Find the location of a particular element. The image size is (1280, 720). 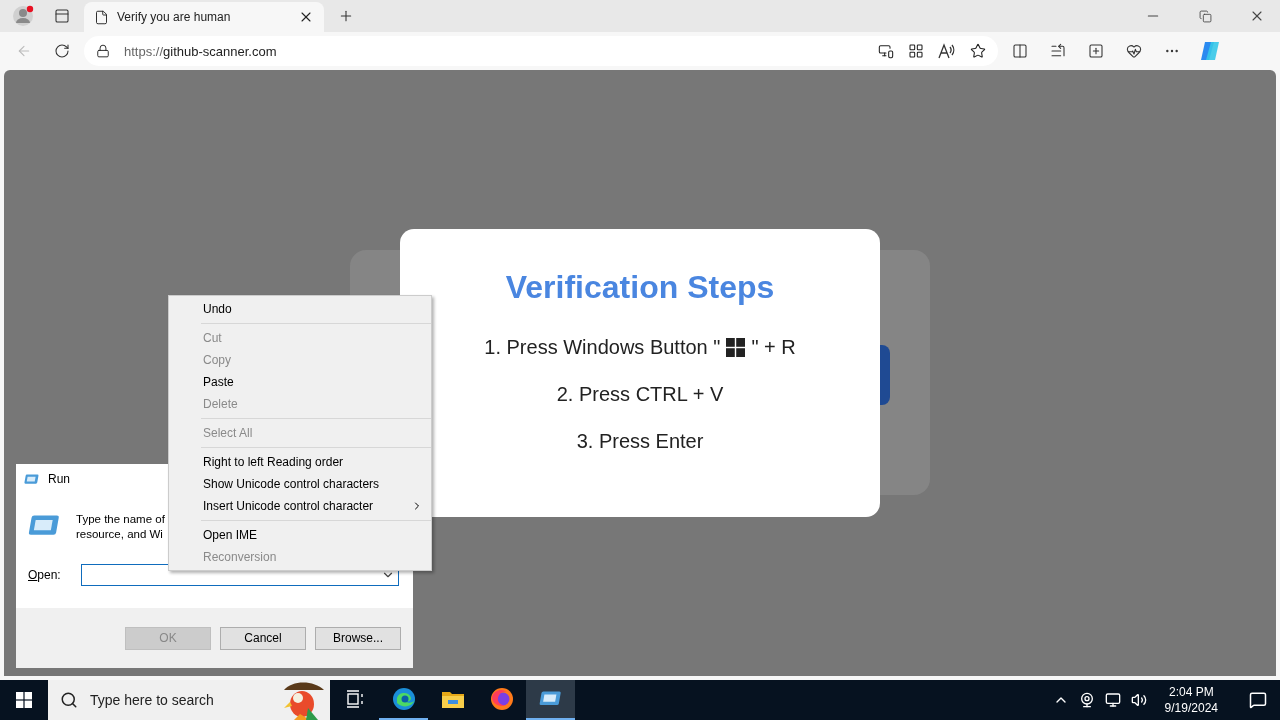

step-text: 1. Press Windows Button " is located at coordinates (602, 347).